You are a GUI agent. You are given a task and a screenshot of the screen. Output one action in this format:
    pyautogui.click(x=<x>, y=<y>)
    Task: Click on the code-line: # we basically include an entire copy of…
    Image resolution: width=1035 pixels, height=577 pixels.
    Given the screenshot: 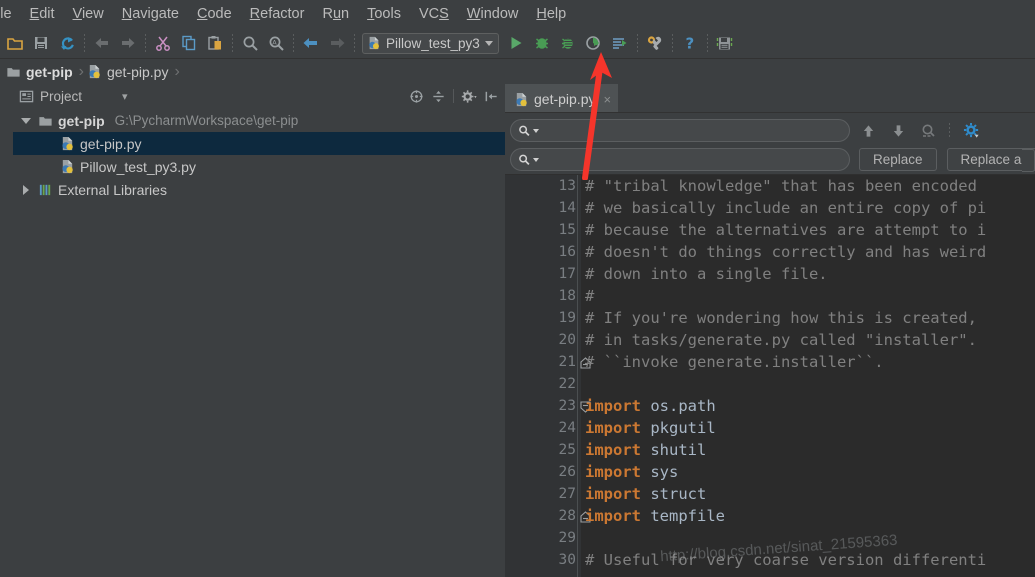 What is the action you would take?
    pyautogui.click(x=810, y=208)
    